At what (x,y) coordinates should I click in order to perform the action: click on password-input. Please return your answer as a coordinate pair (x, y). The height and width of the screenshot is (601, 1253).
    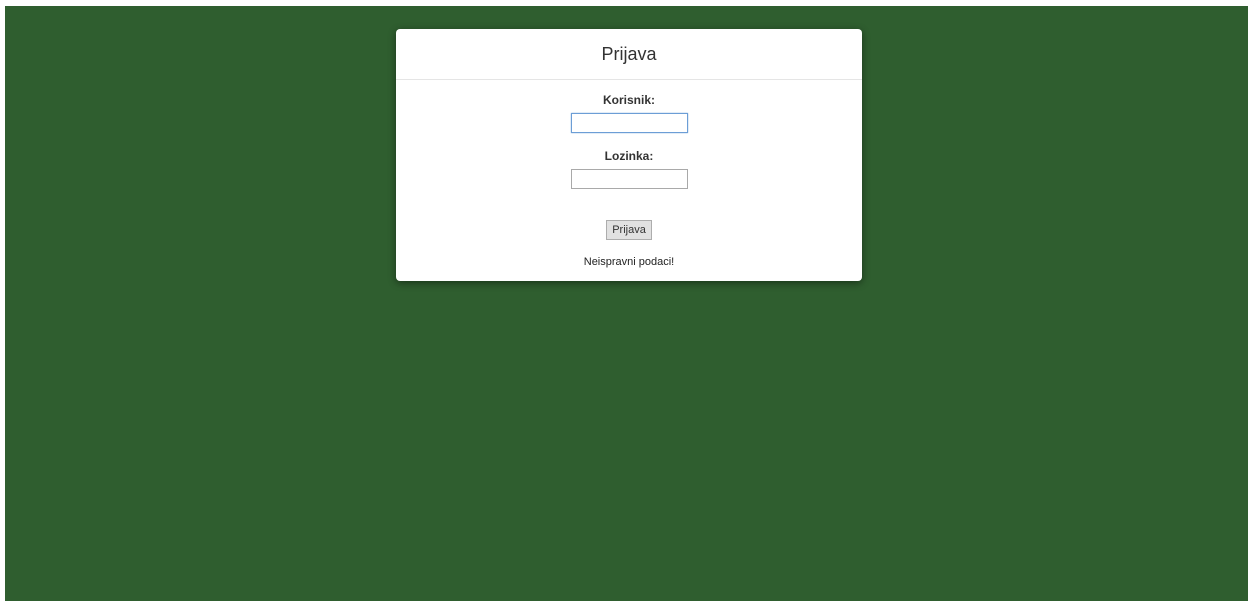
    Looking at the image, I should click on (629, 179).